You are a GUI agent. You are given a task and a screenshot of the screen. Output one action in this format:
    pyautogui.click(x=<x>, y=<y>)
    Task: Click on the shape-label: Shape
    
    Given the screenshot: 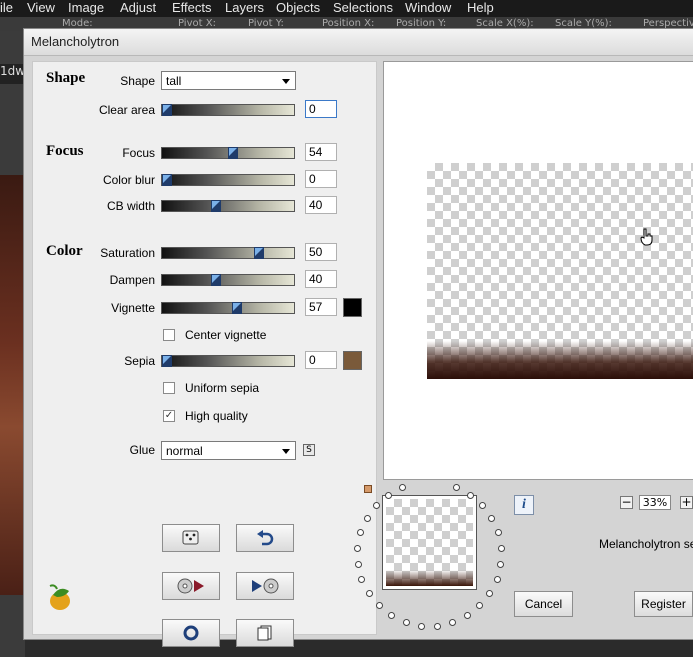 What is the action you would take?
    pyautogui.click(x=137, y=81)
    